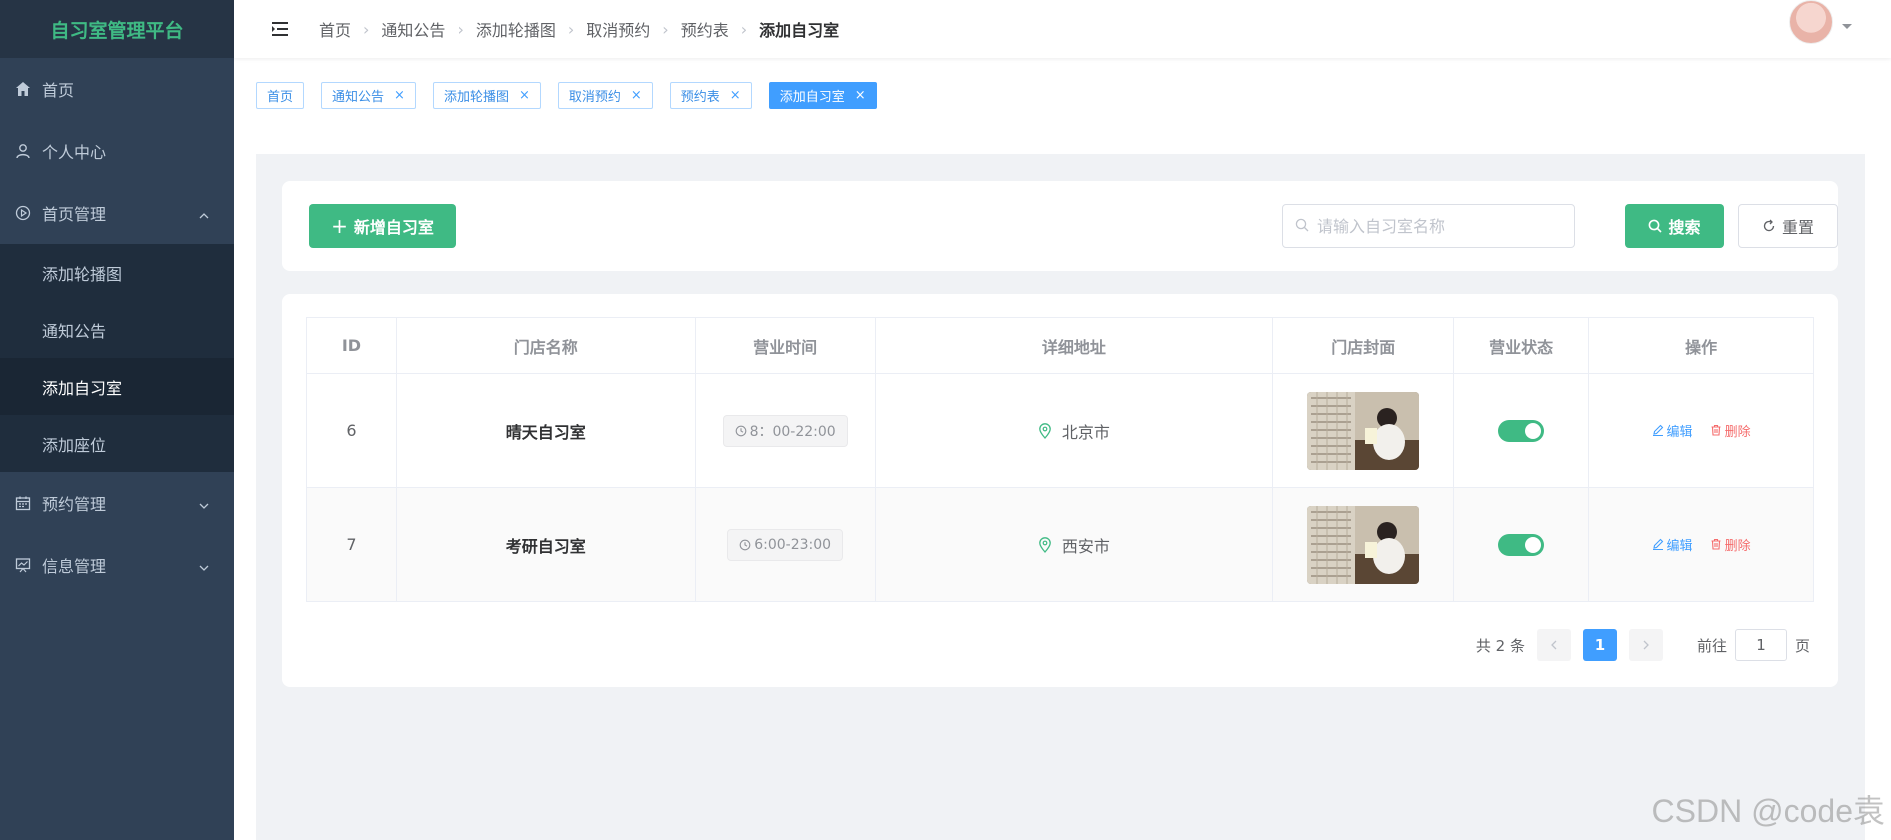  I want to click on address: 西安市, so click(1074, 545).